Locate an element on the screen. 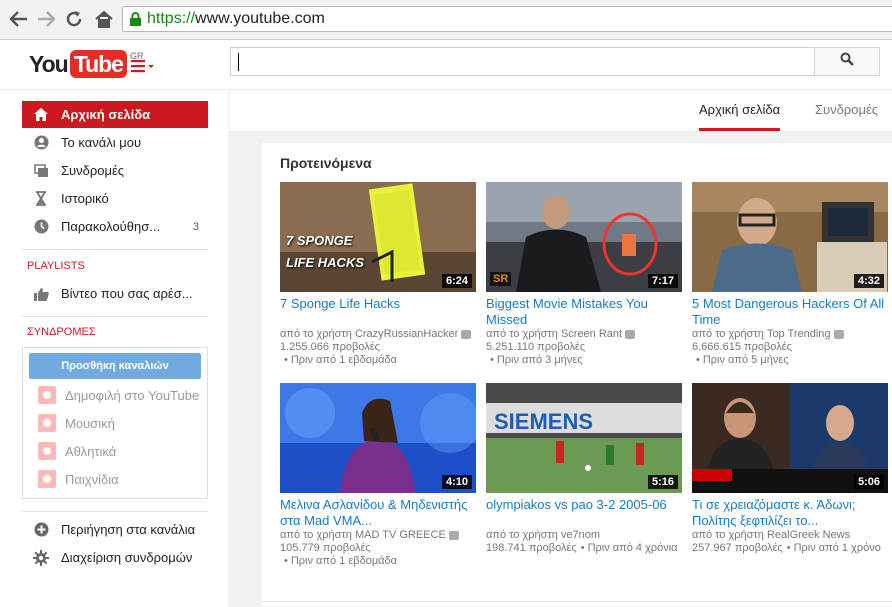  video-thumbnail: 5:06 is located at coordinates (790, 438).